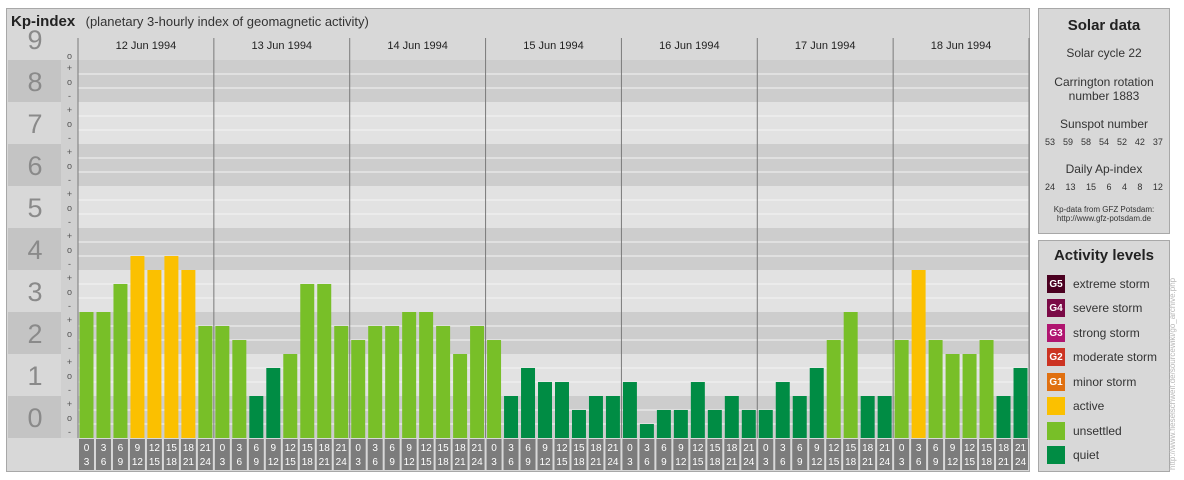 The image size is (1184, 480). What do you see at coordinates (1056, 382) in the screenshot?
I see `legend-swatch-g1: G1` at bounding box center [1056, 382].